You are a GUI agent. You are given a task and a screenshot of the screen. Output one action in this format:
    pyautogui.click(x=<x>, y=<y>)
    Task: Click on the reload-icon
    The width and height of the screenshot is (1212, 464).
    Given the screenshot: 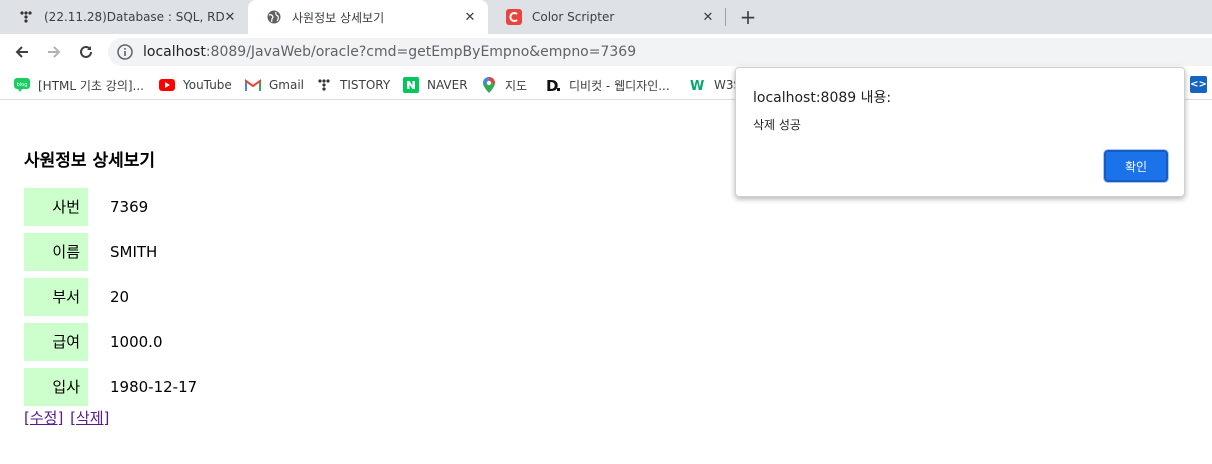 What is the action you would take?
    pyautogui.click(x=86, y=51)
    